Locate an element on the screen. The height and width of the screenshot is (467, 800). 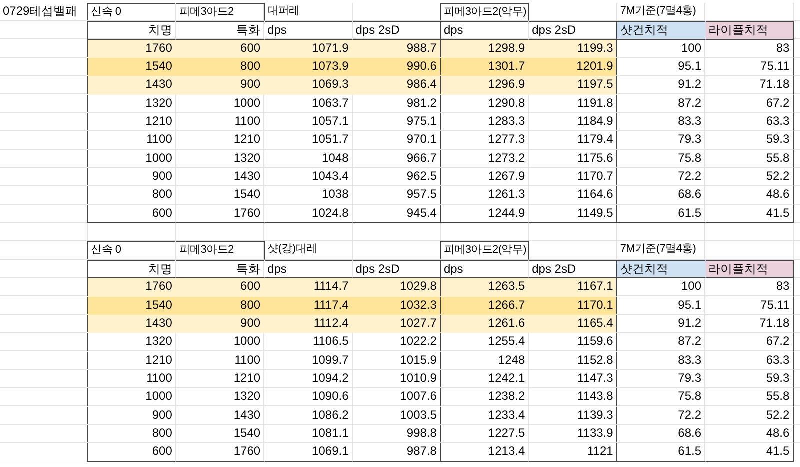
table-cell: 1261.6 is located at coordinates (485, 324).